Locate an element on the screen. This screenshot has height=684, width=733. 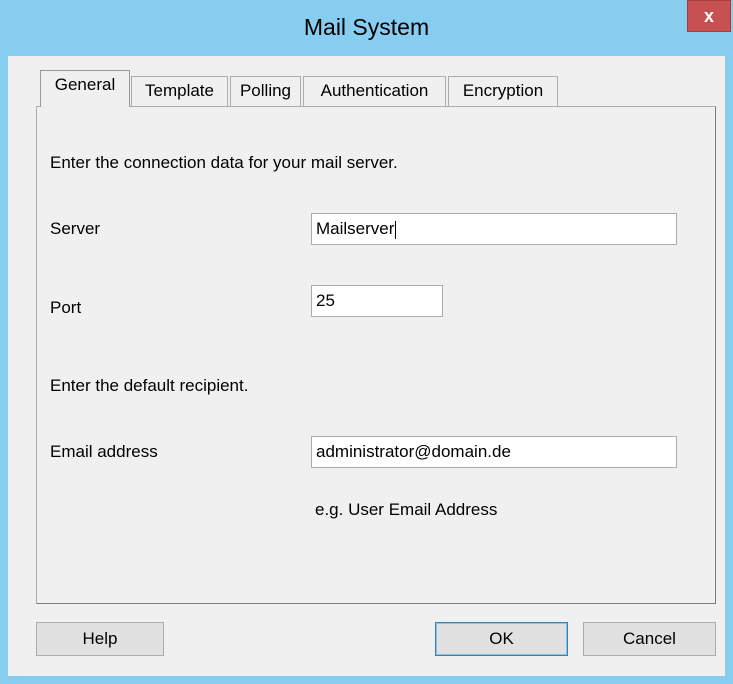
cancel-button-label: Cancel is located at coordinates (649, 638).